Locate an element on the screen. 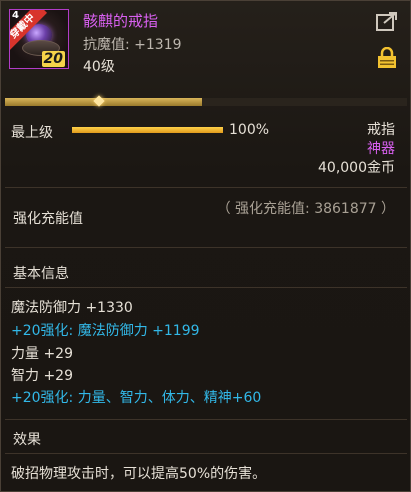  durability-bar is located at coordinates (206, 101).